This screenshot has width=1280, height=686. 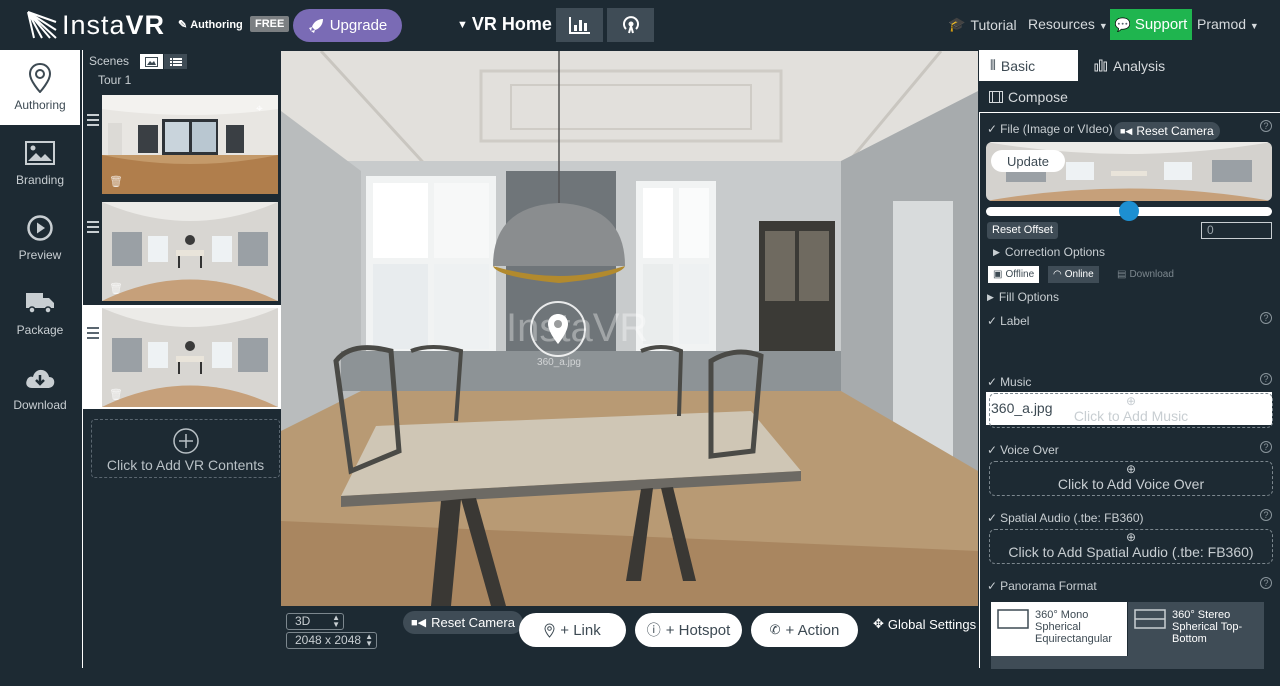 I want to click on hotspot-marker, so click(x=558, y=329).